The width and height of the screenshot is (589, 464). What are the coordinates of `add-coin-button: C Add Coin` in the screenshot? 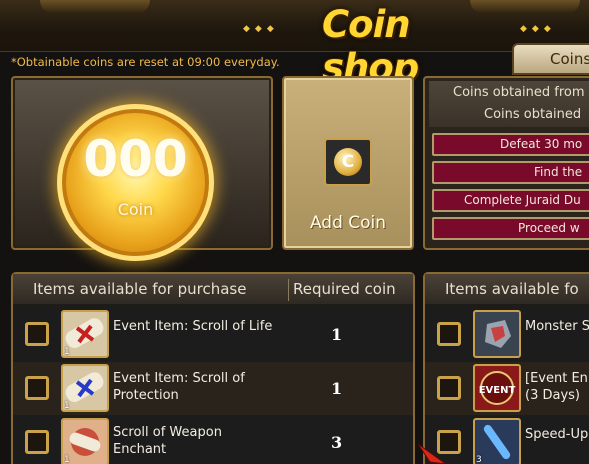 It's located at (348, 163).